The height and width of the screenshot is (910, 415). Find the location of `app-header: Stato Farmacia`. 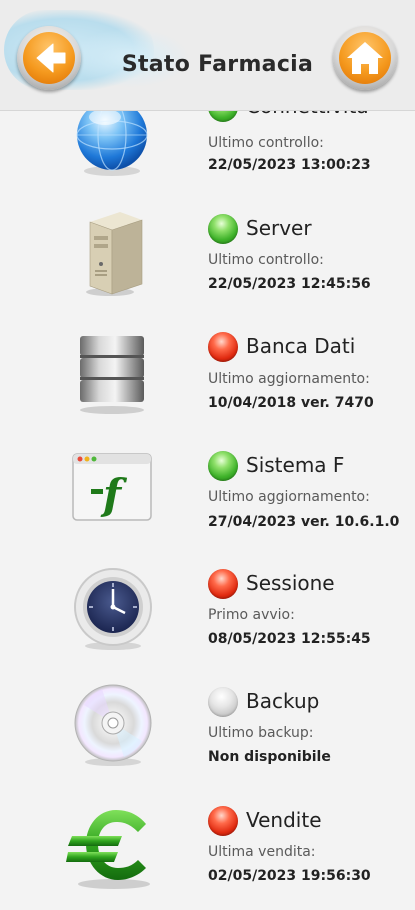

app-header: Stato Farmacia is located at coordinates (207, 55).